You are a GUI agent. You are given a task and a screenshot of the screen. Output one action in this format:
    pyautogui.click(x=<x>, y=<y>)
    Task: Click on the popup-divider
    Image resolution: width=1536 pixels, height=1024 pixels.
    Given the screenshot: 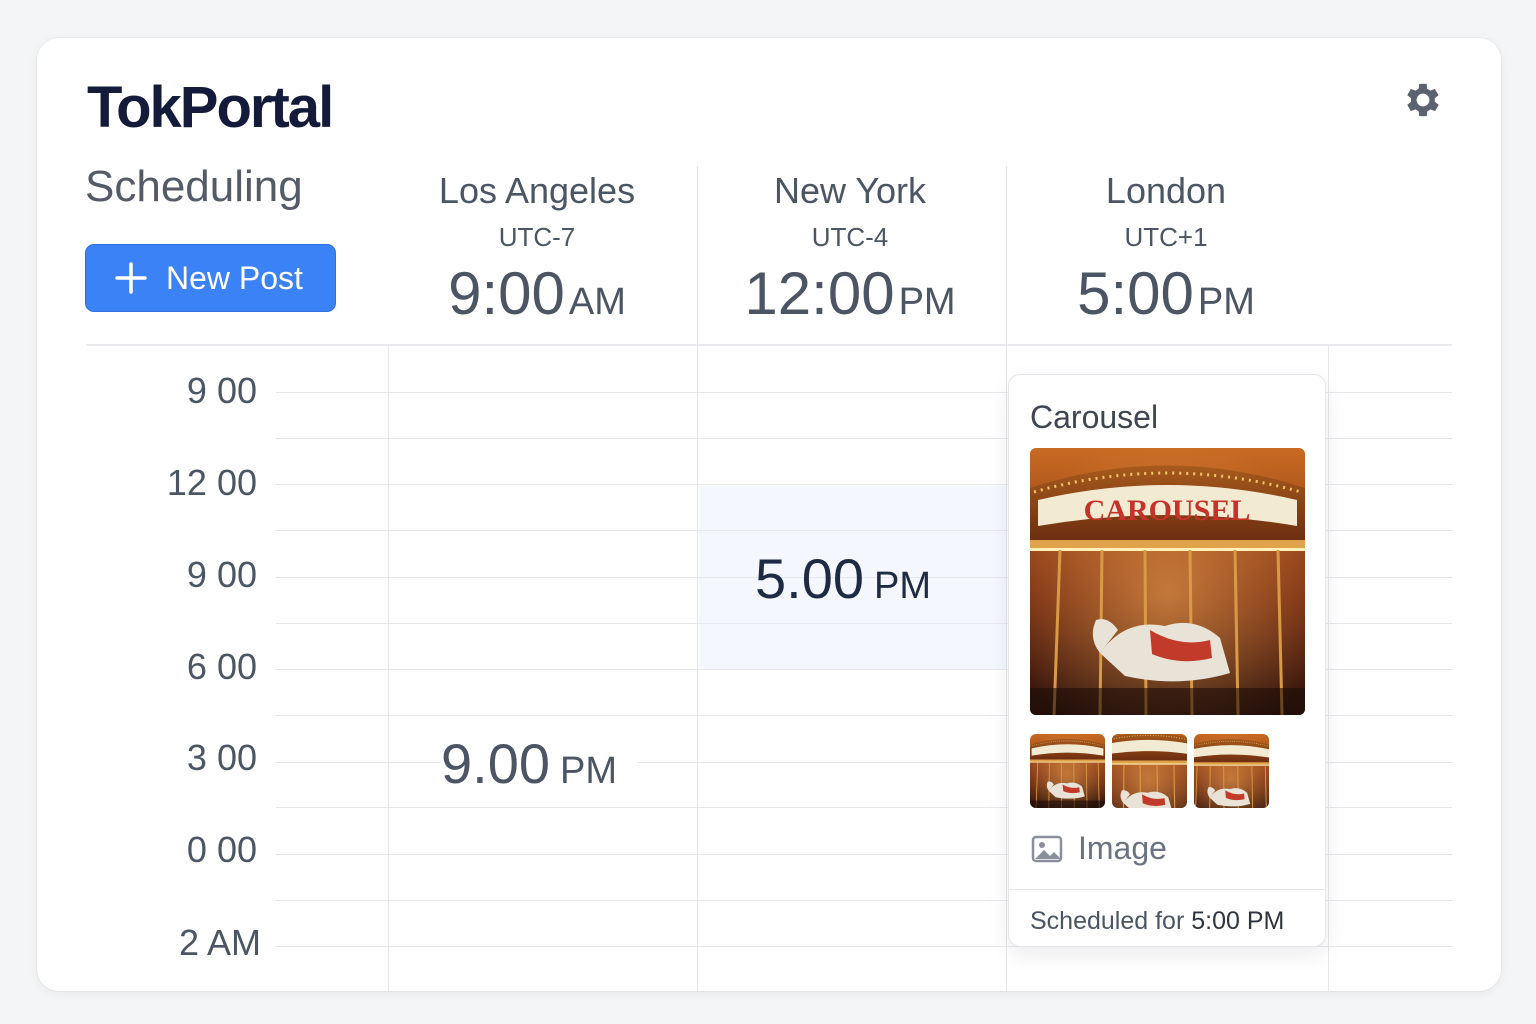 What is the action you would take?
    pyautogui.click(x=1167, y=889)
    